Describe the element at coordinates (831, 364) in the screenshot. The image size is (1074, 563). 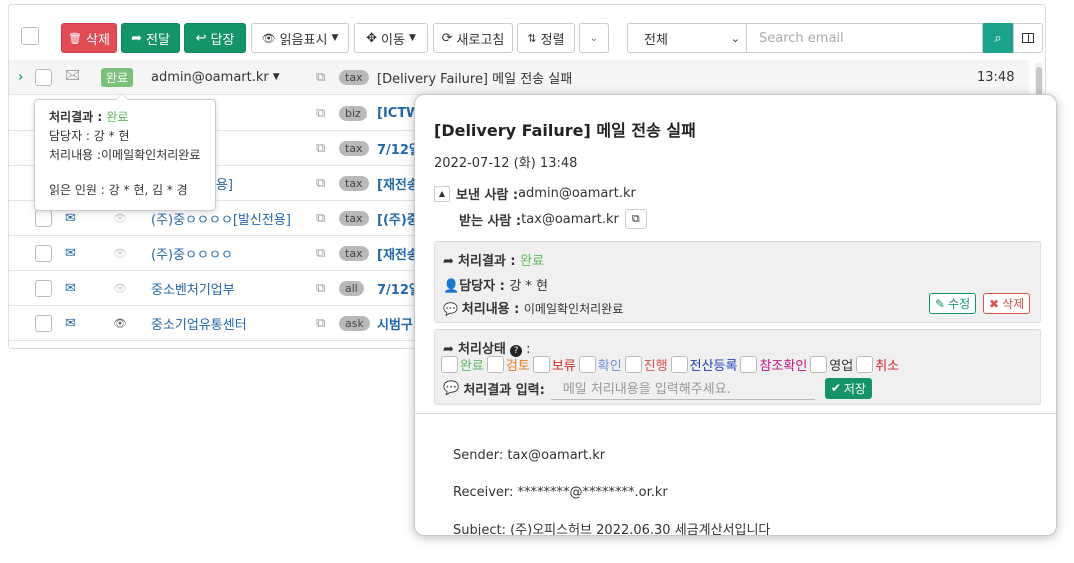
I see `state-option: 영업` at that location.